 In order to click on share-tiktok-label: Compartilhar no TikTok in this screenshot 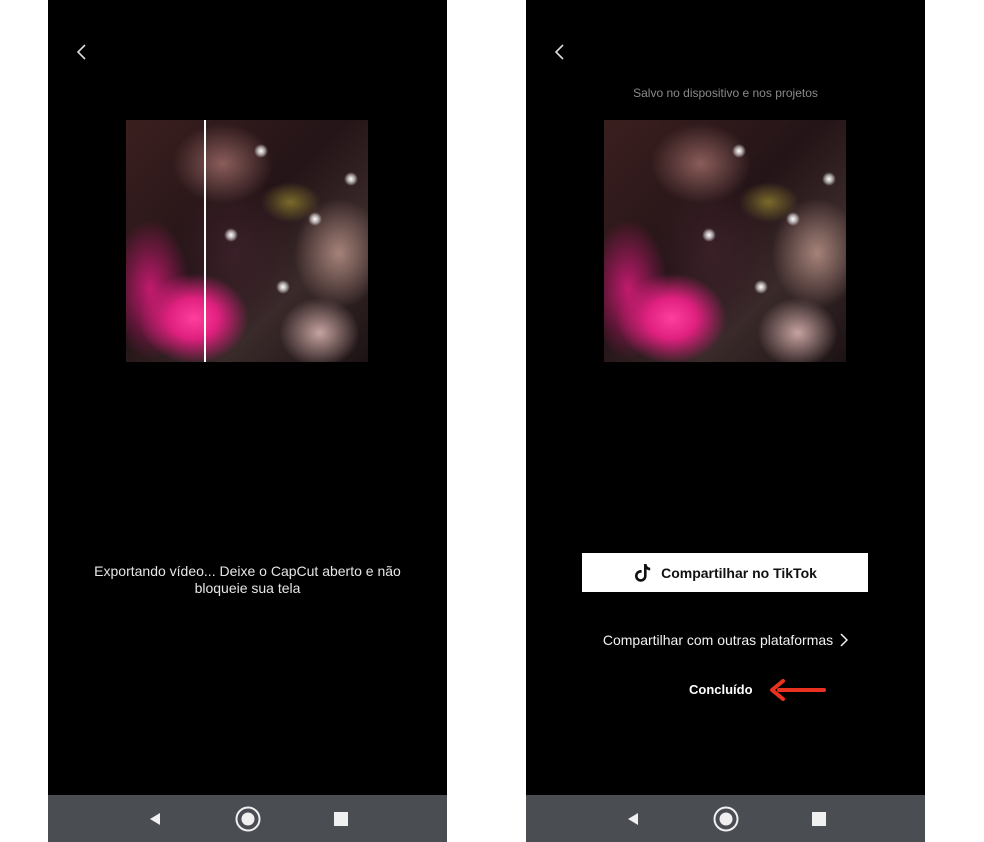, I will do `click(739, 572)`.